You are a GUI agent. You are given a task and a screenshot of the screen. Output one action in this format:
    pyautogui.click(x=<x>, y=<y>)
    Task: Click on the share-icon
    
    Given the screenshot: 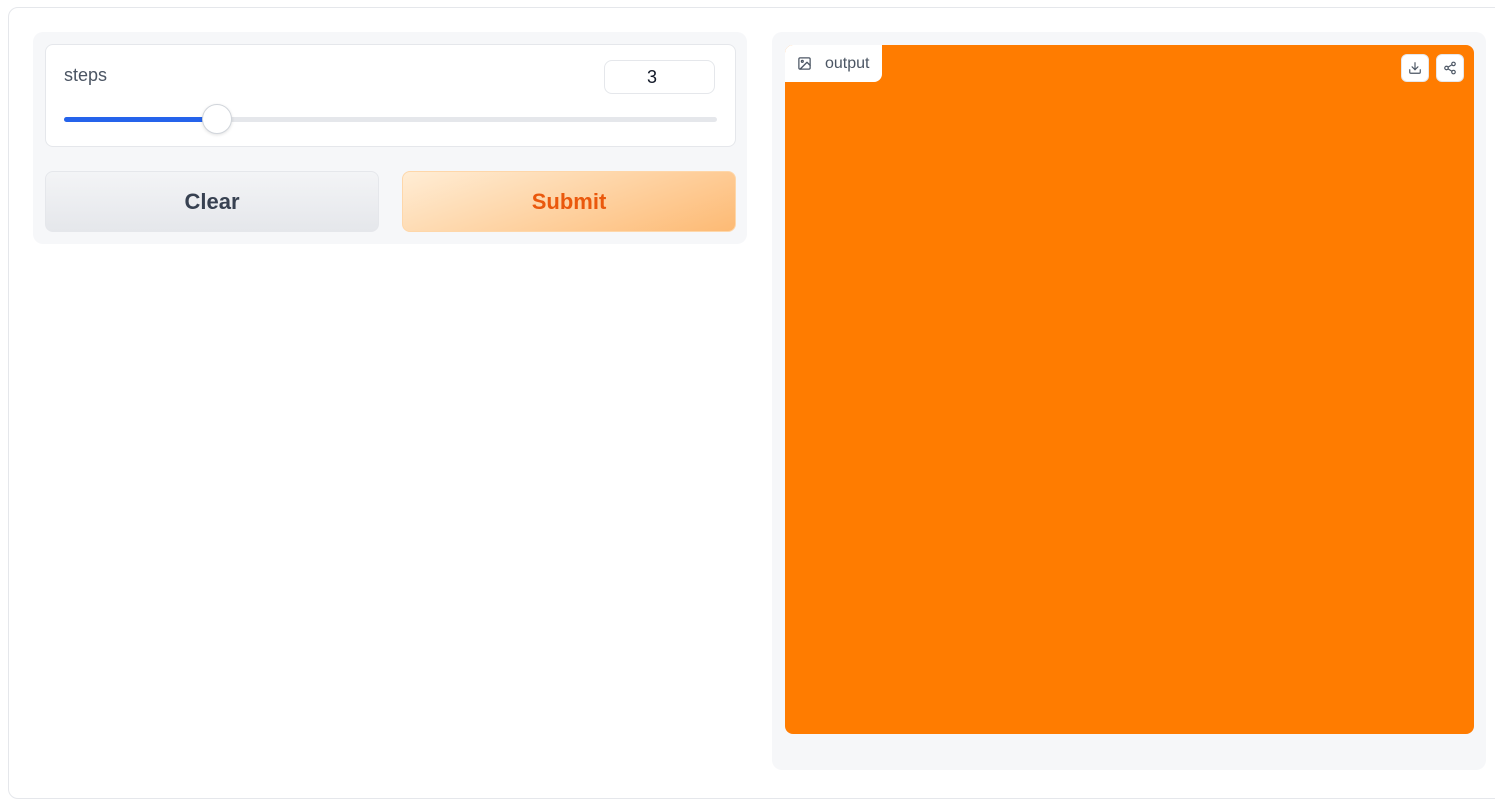 What is the action you would take?
    pyautogui.click(x=1450, y=68)
    